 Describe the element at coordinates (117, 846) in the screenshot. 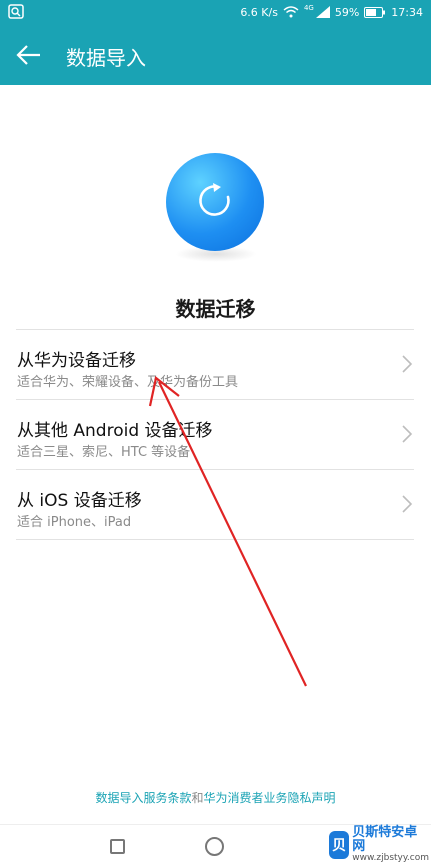

I see `recents-button` at that location.